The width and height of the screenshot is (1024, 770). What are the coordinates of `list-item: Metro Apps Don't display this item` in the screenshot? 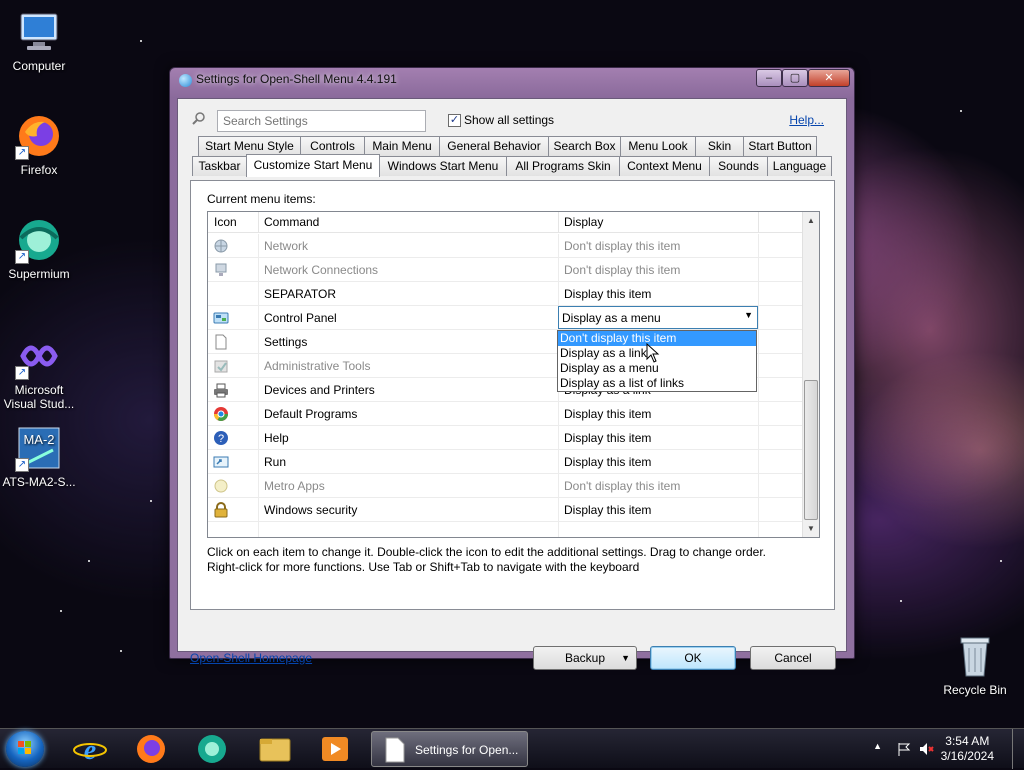 It's located at (506, 486).